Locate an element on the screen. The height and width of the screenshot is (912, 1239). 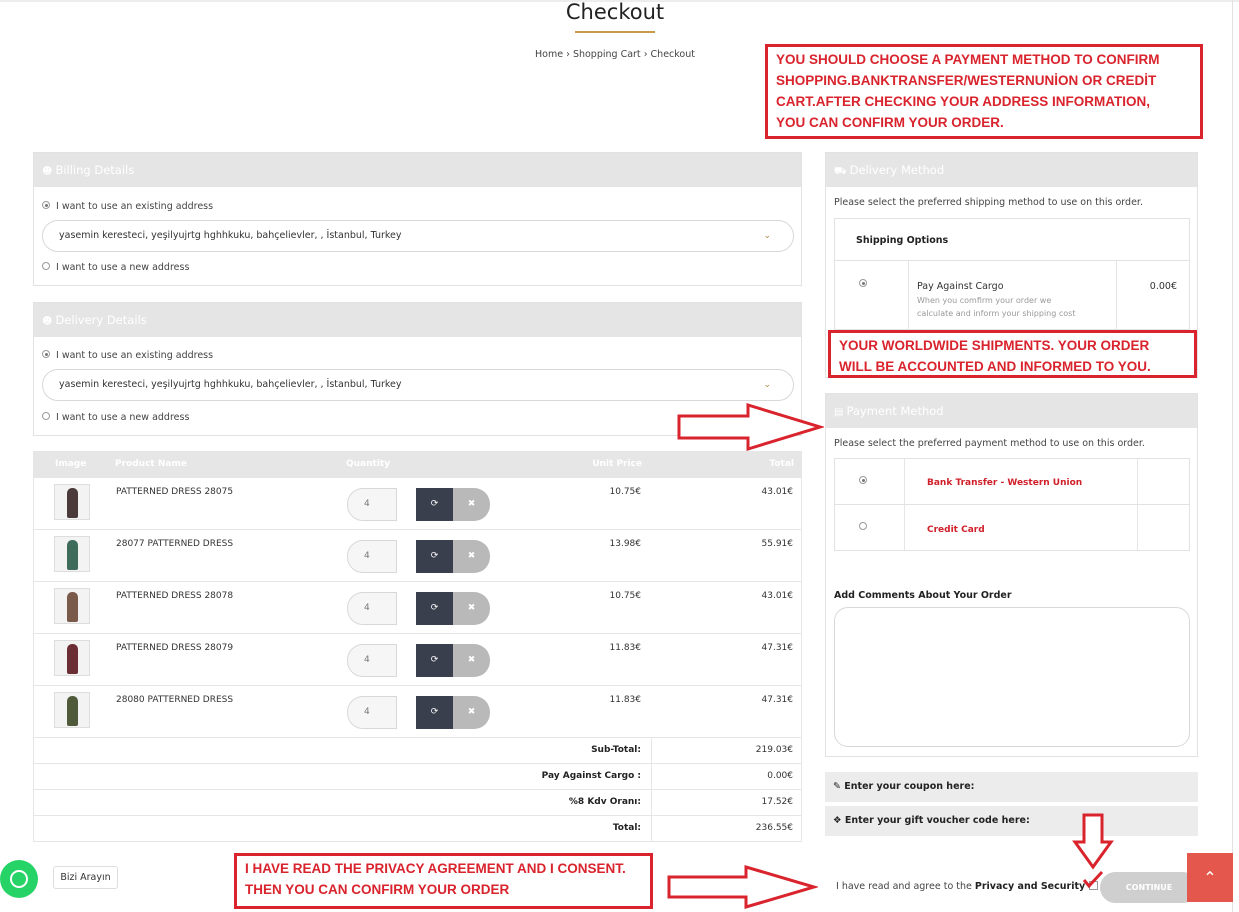
payment-method-title: Payment Method is located at coordinates (895, 411).